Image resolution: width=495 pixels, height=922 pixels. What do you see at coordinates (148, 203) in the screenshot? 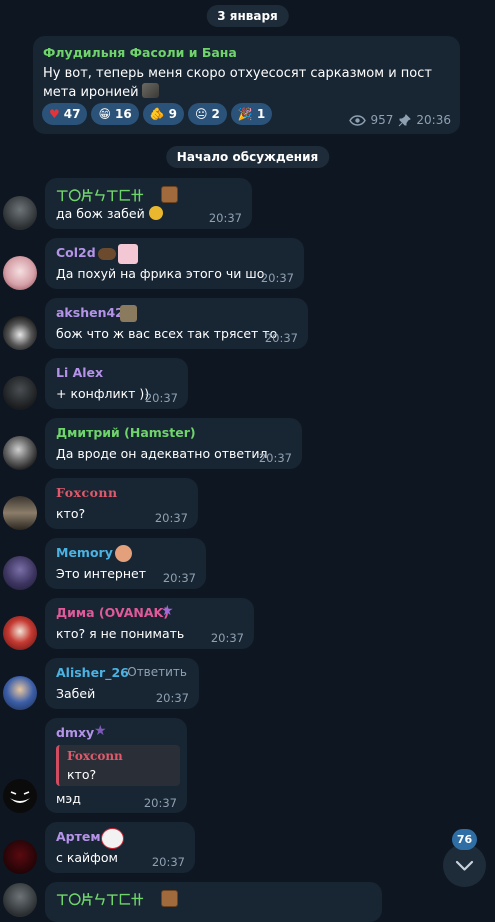
I see `message-bubble: ㄒ〇片ㄣㄒ匚卄 да бож забей 20:37` at bounding box center [148, 203].